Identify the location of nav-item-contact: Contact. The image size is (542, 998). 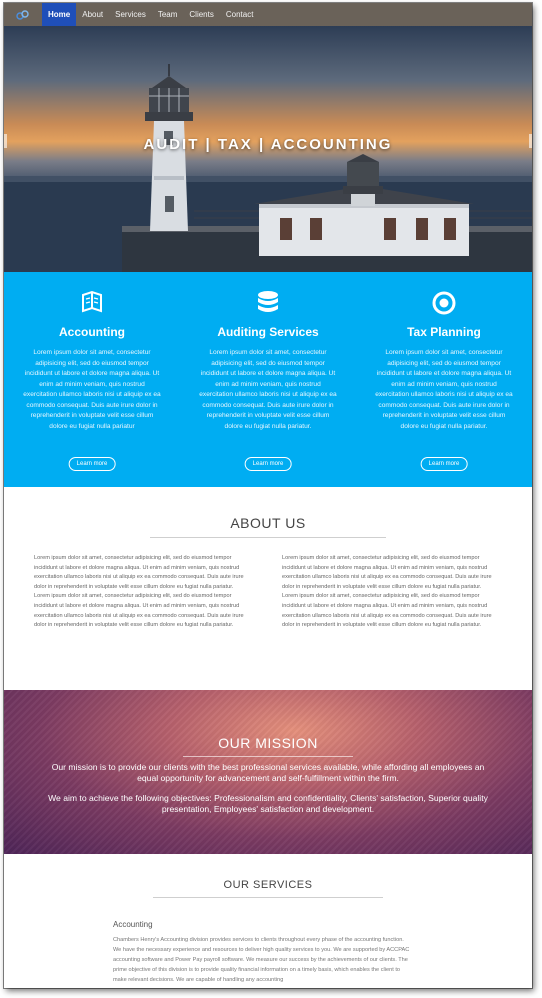
(240, 14).